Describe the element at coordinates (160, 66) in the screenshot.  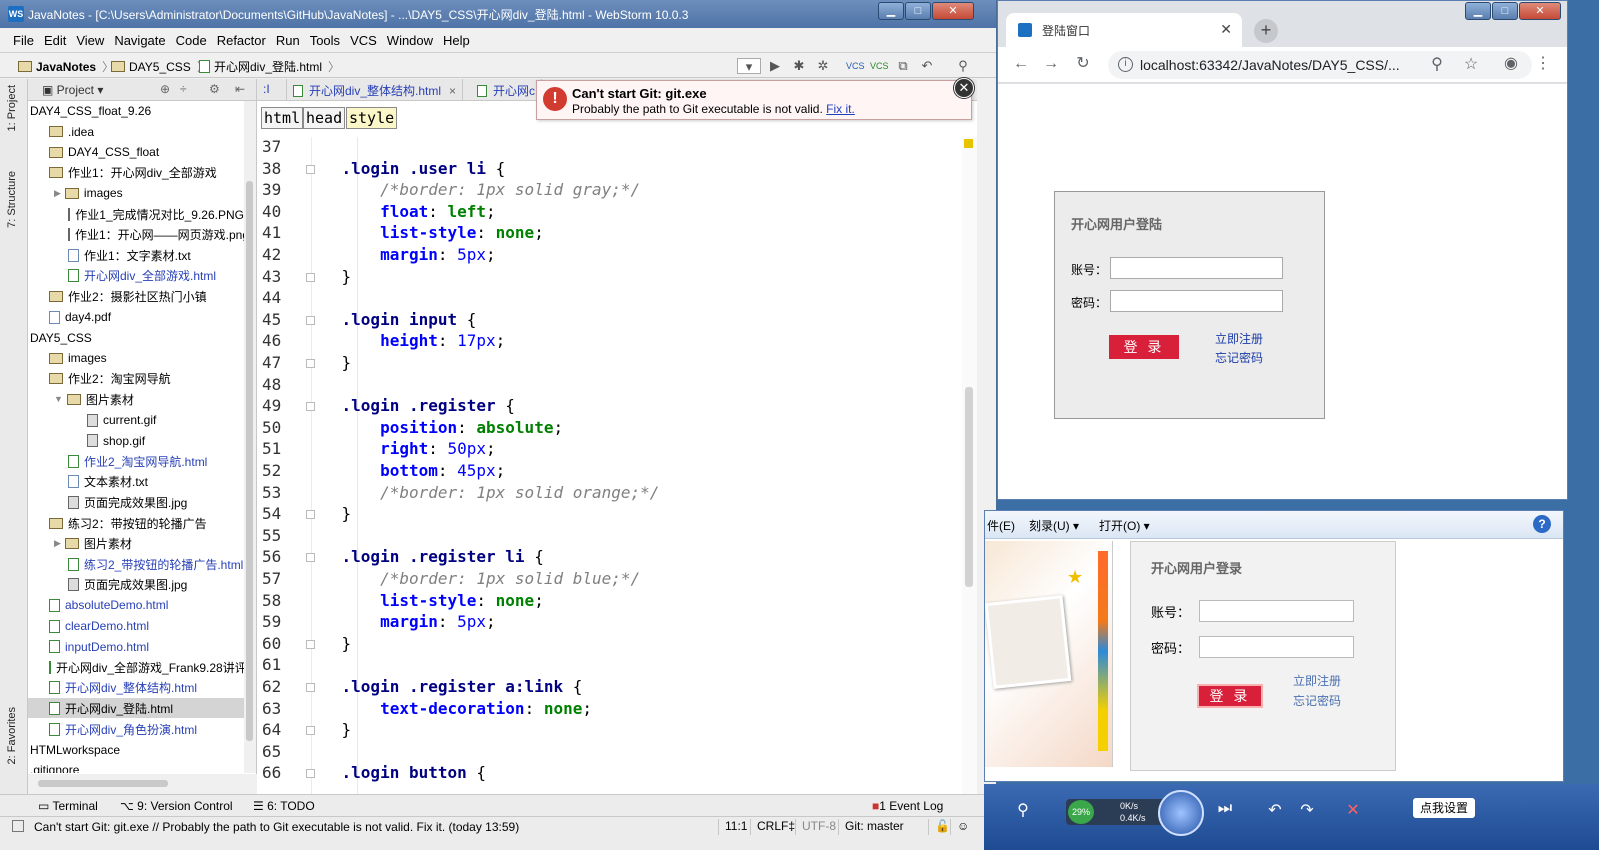
I see `breadcrumb-folder: DAY5_CSS〉` at that location.